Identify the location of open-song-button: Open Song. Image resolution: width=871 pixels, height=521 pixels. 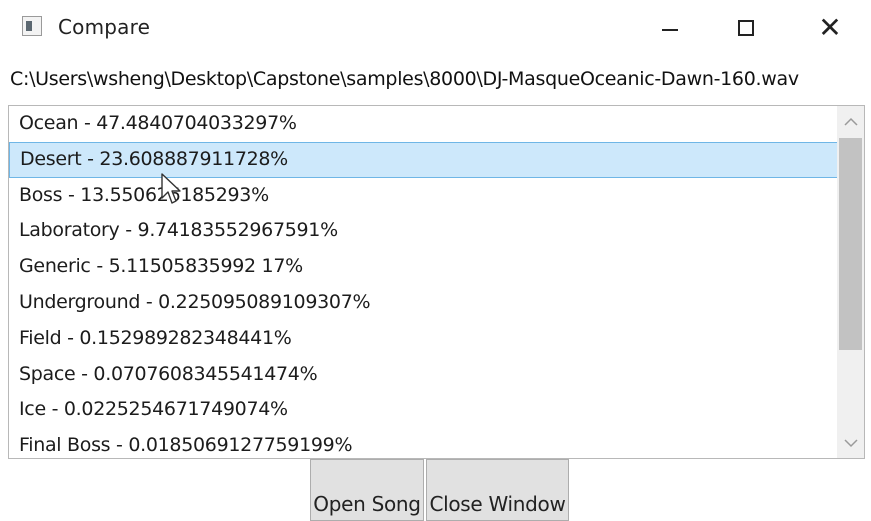
(367, 490).